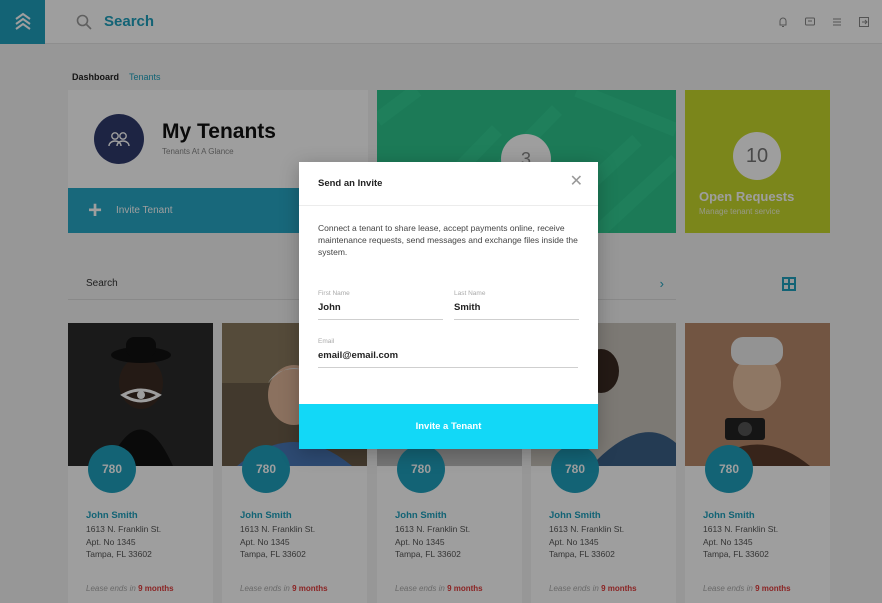 The height and width of the screenshot is (603, 882). What do you see at coordinates (448, 357) in the screenshot?
I see `email-input` at bounding box center [448, 357].